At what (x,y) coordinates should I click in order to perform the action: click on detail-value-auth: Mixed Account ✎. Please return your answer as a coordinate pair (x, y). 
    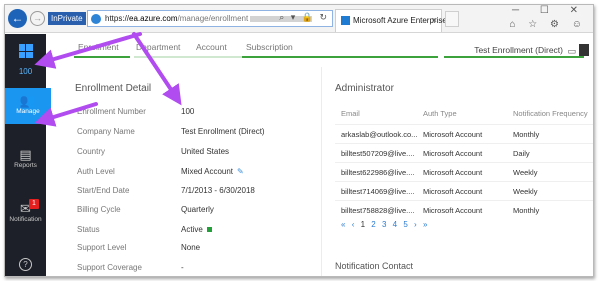
    Looking at the image, I should click on (212, 171).